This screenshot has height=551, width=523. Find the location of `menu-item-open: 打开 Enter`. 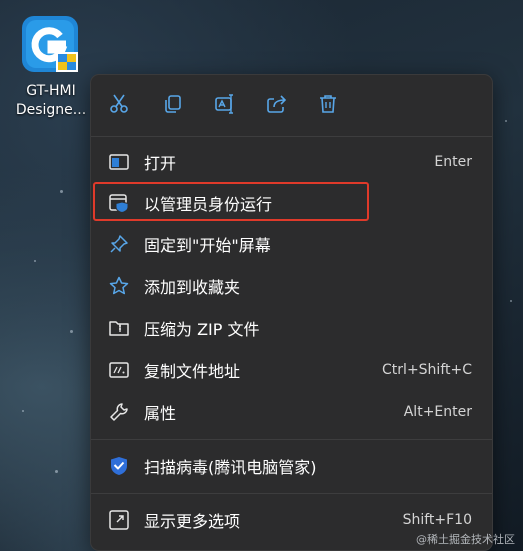

menu-item-open: 打开 Enter is located at coordinates (291, 162).